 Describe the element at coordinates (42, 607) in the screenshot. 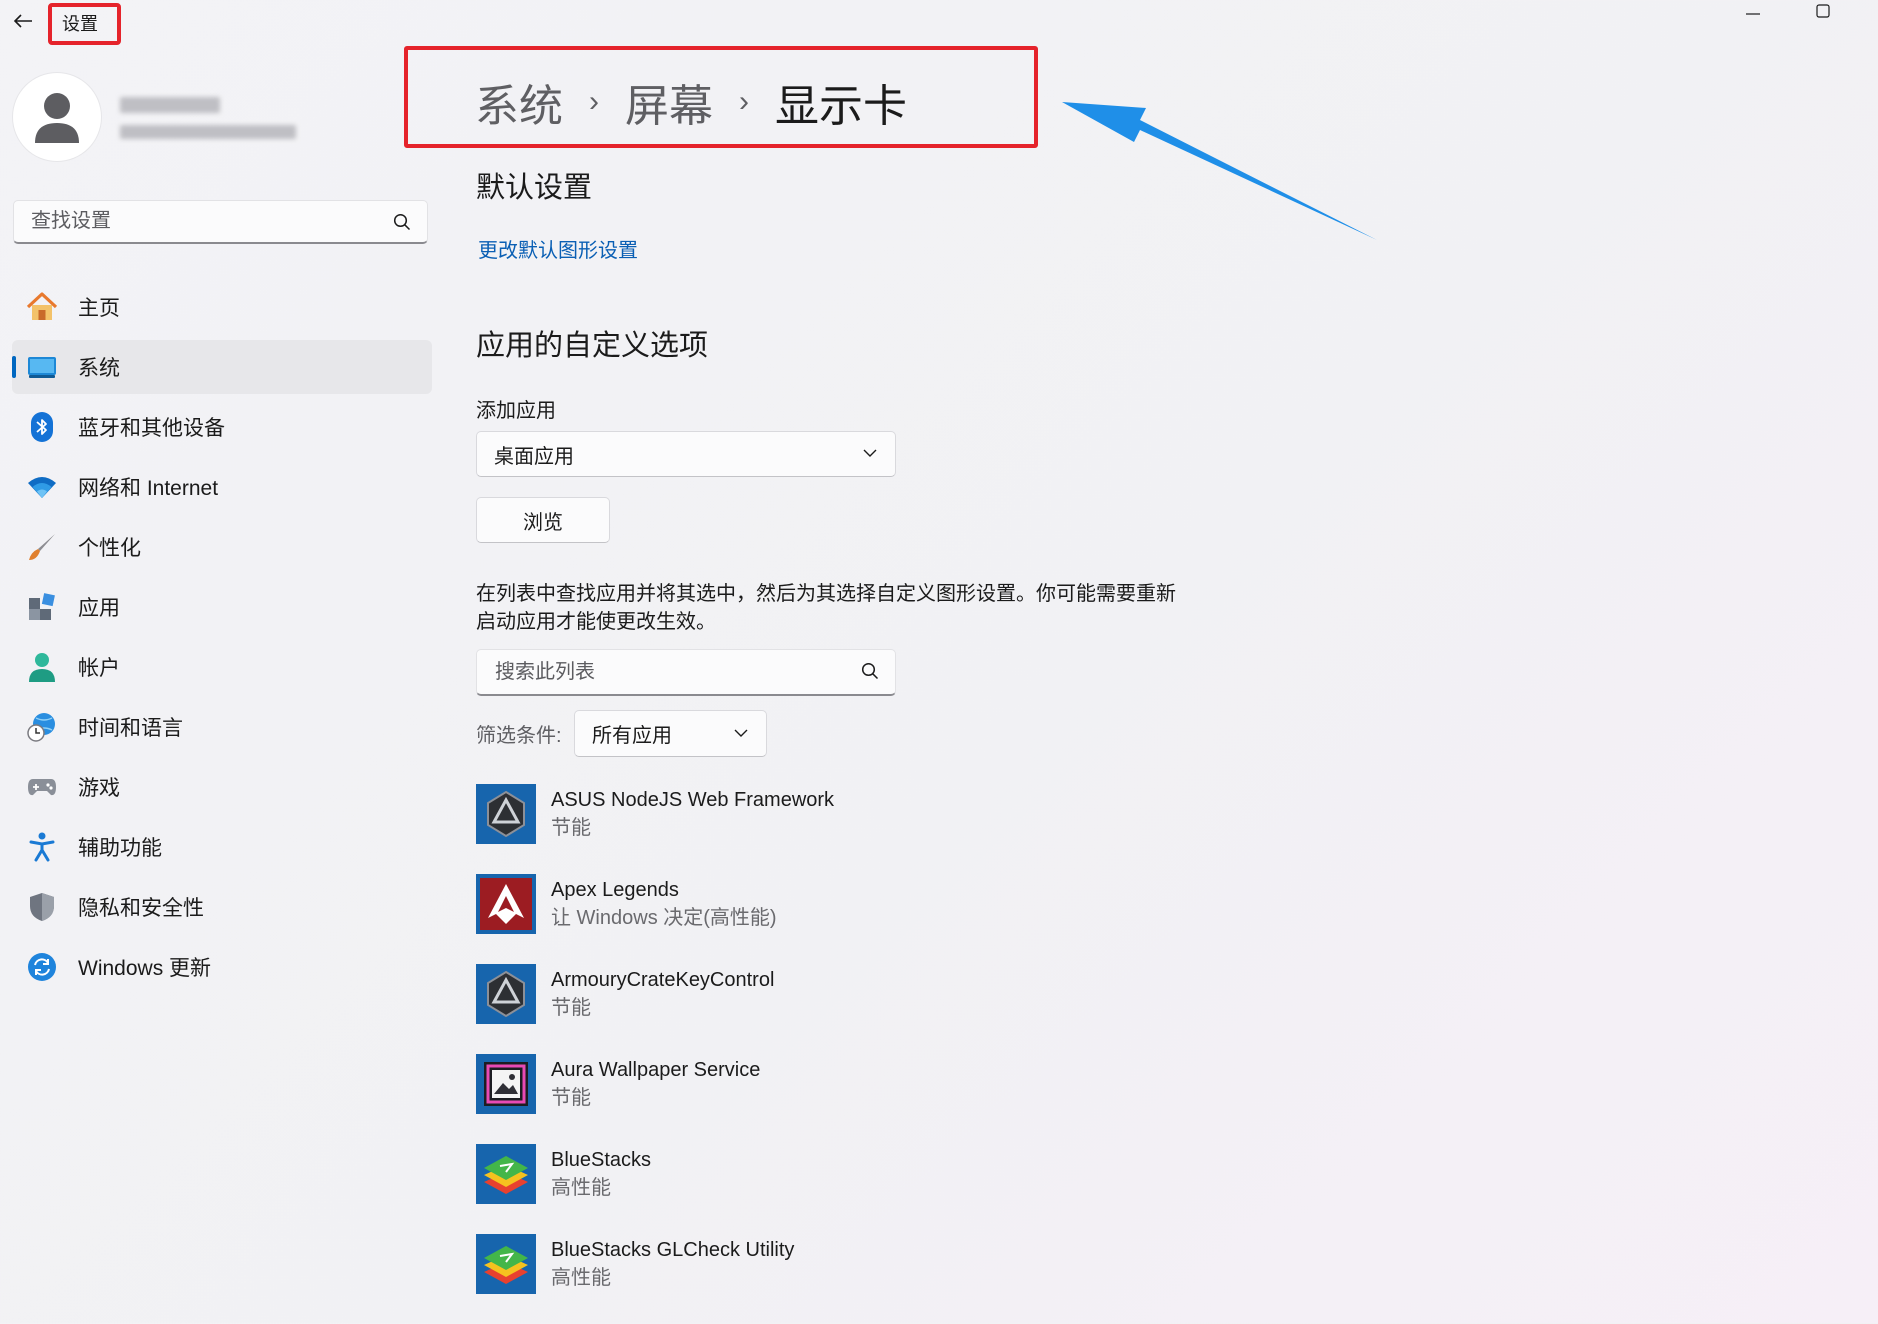

I see `apps-icon` at that location.